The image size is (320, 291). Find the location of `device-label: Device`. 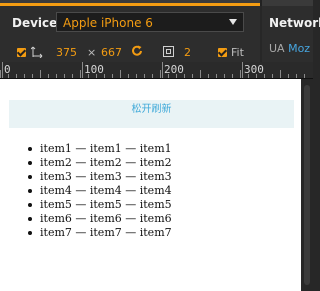

device-label: Device is located at coordinates (35, 23).